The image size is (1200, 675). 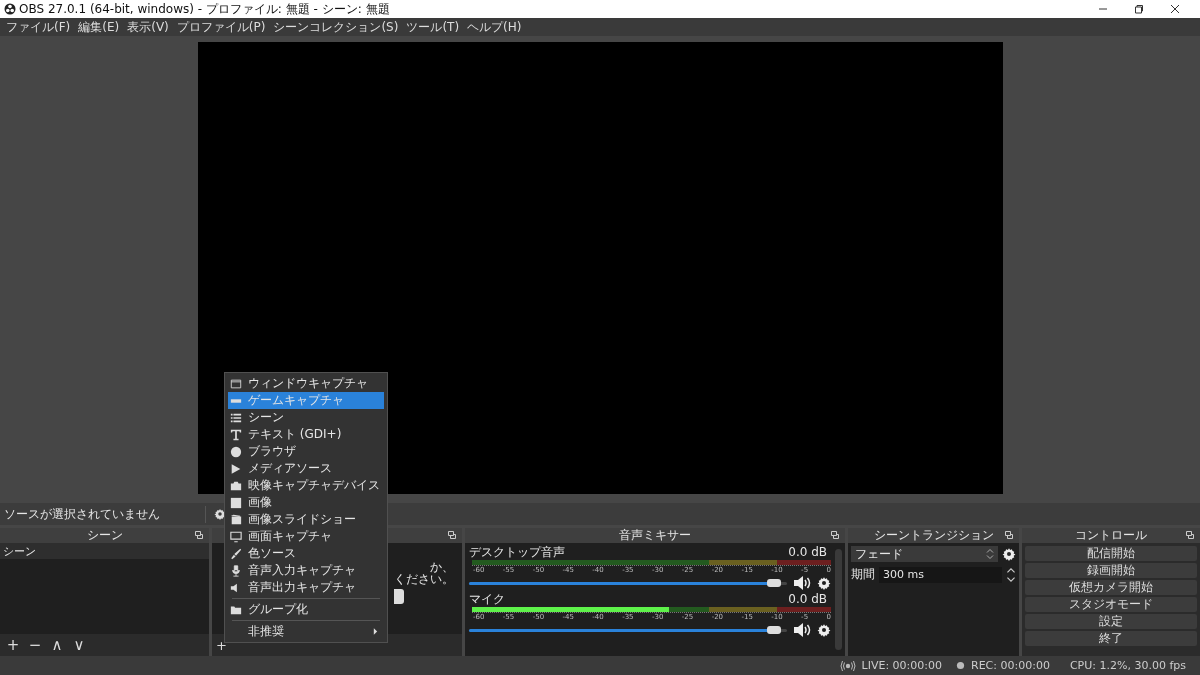 What do you see at coordinates (838, 599) in the screenshot?
I see `scrollbar` at bounding box center [838, 599].